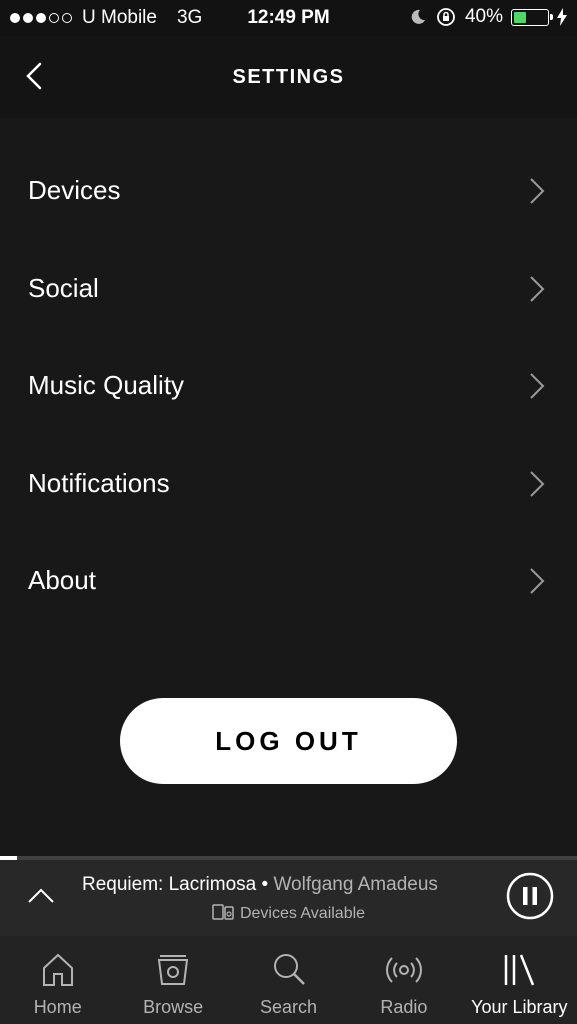 This screenshot has height=1024, width=577. Describe the element at coordinates (288, 18) in the screenshot. I see `status-bar: U Mobile 3G 12:49 PM 40%` at that location.